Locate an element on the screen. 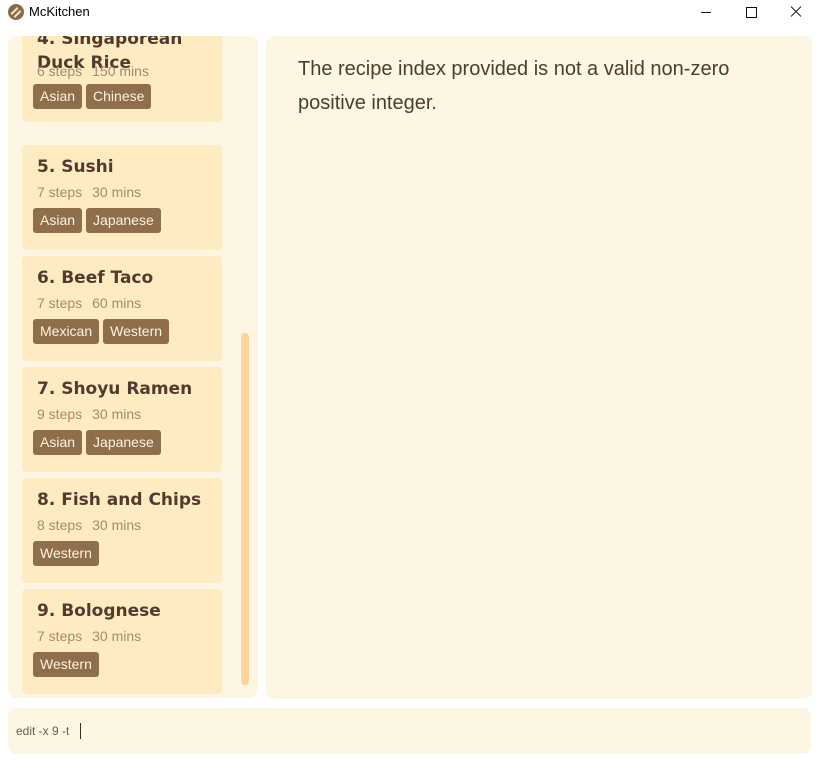  minimize-button is located at coordinates (706, 12).